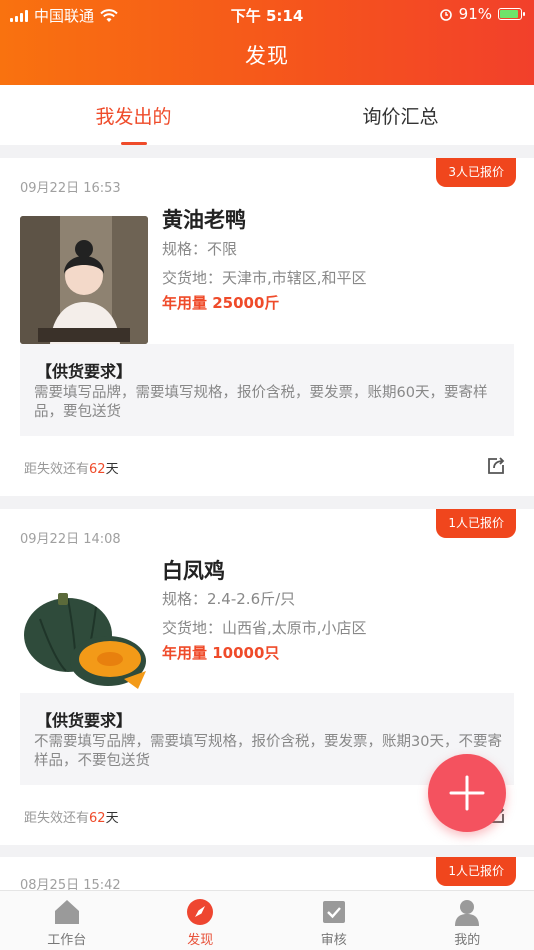 The height and width of the screenshot is (950, 534). I want to click on nav-label: 审核, so click(333, 940).